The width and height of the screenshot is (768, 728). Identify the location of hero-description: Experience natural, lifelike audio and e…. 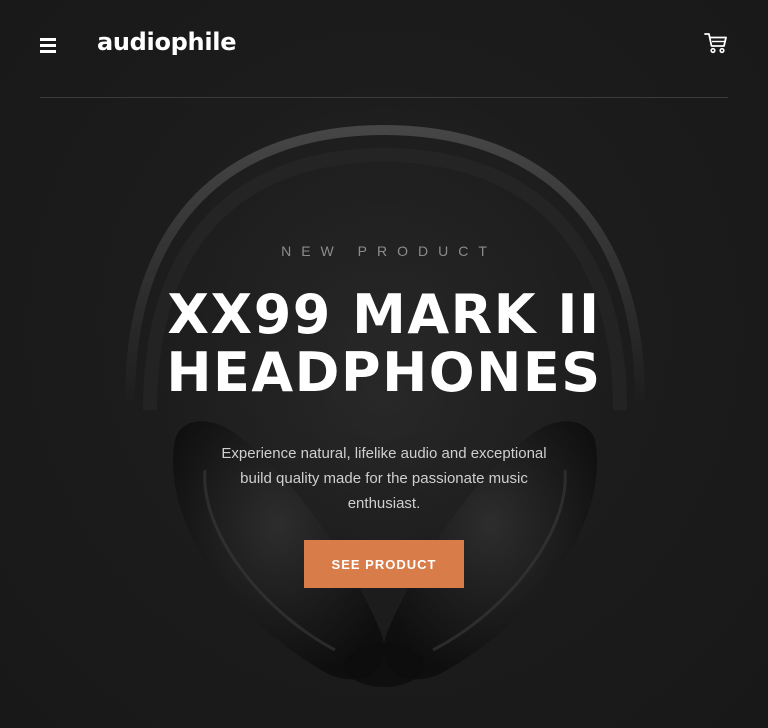
(384, 478).